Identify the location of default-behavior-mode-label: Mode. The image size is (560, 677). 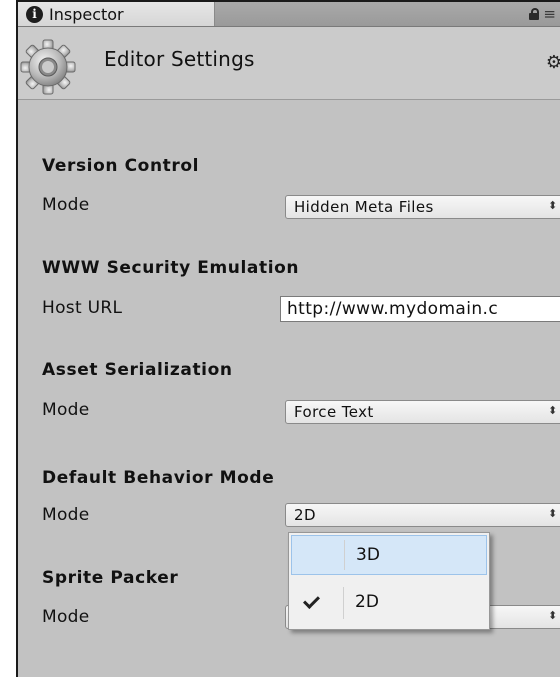
(66, 515).